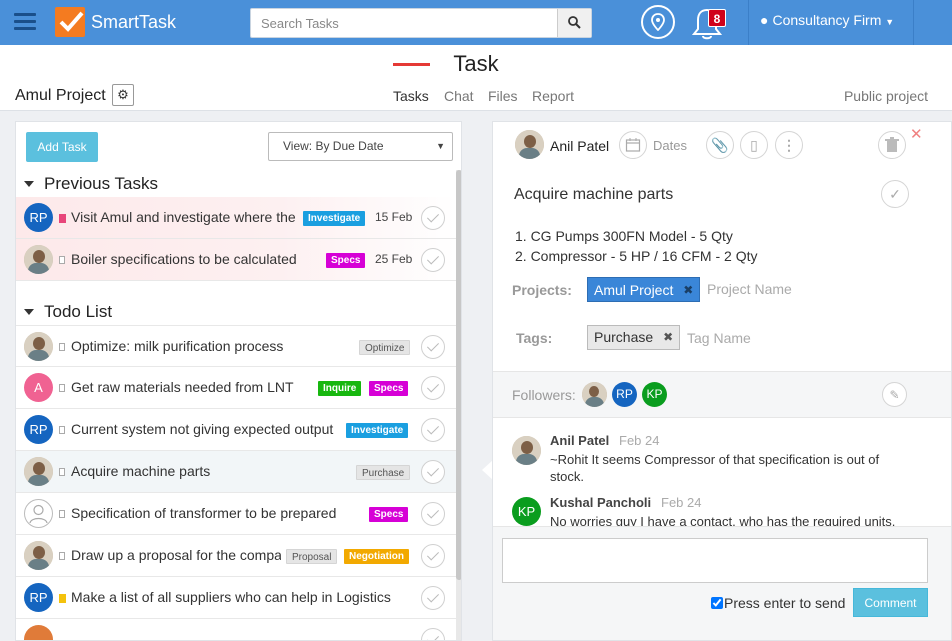 The image size is (952, 641). I want to click on view-select: View: By Due Date ▼, so click(360, 146).